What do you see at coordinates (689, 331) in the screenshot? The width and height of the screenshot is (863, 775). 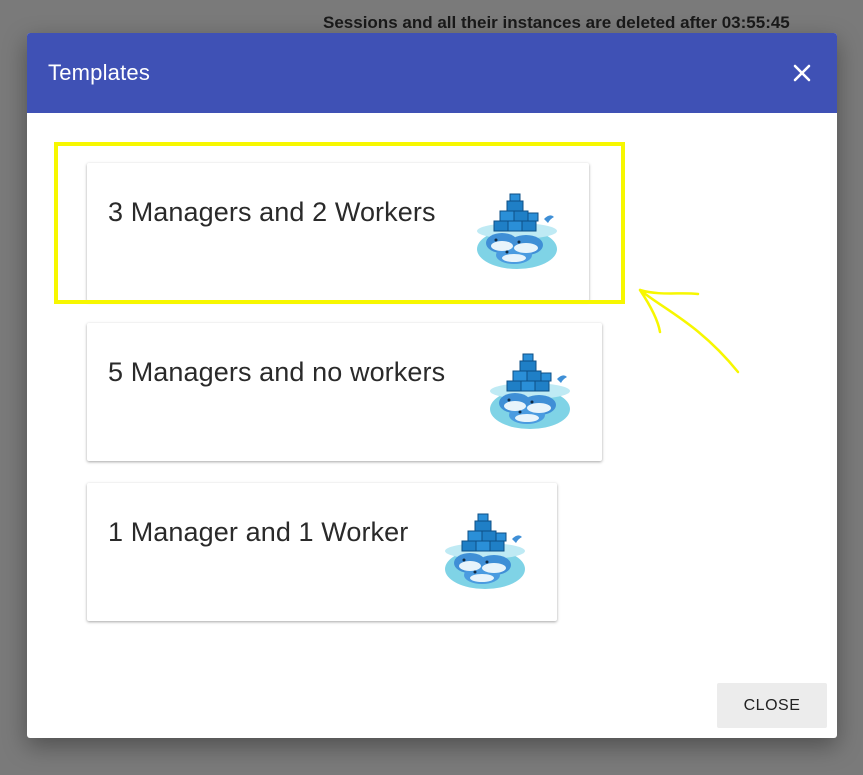 I see `annotation-arrow-icon` at bounding box center [689, 331].